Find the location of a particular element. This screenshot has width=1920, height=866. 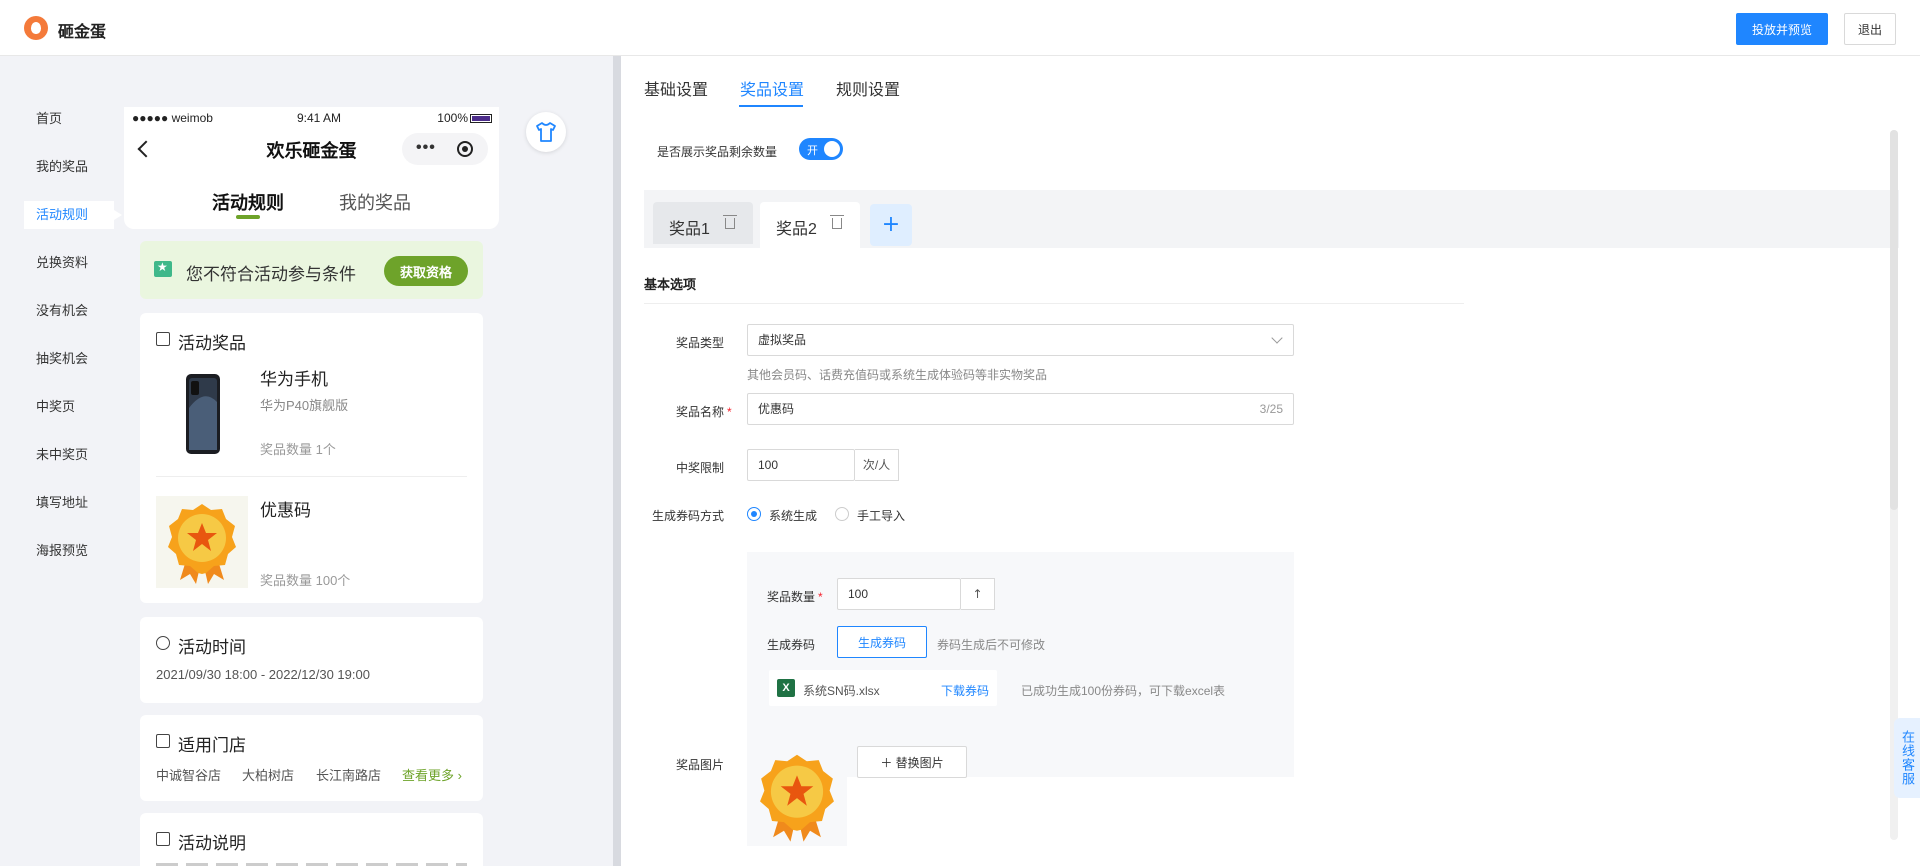

code-file-card: X 系统SN码.xlsx 下载券码 is located at coordinates (883, 688).